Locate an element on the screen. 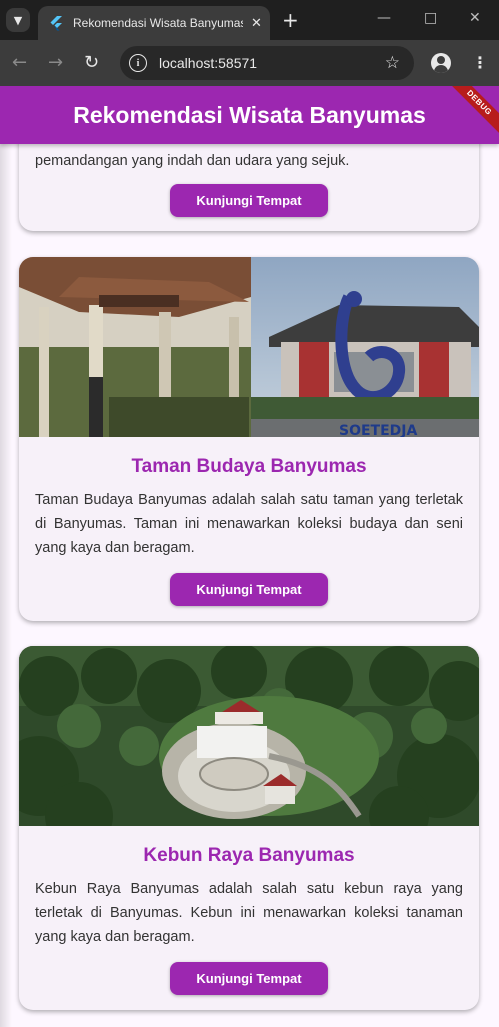 The height and width of the screenshot is (1027, 499). flutter-icon is located at coordinates (56, 23).